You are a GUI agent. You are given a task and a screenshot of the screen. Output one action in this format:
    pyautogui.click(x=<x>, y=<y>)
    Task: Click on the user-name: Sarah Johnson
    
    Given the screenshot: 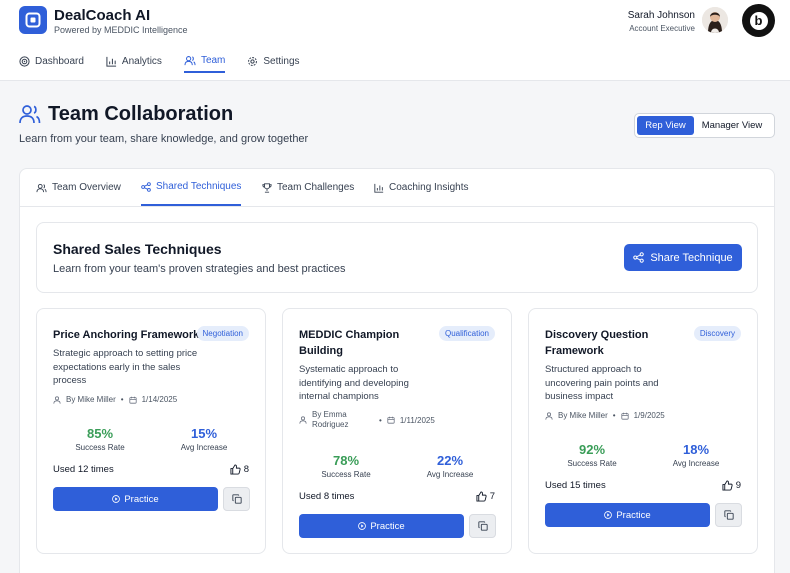 What is the action you would take?
    pyautogui.click(x=661, y=15)
    